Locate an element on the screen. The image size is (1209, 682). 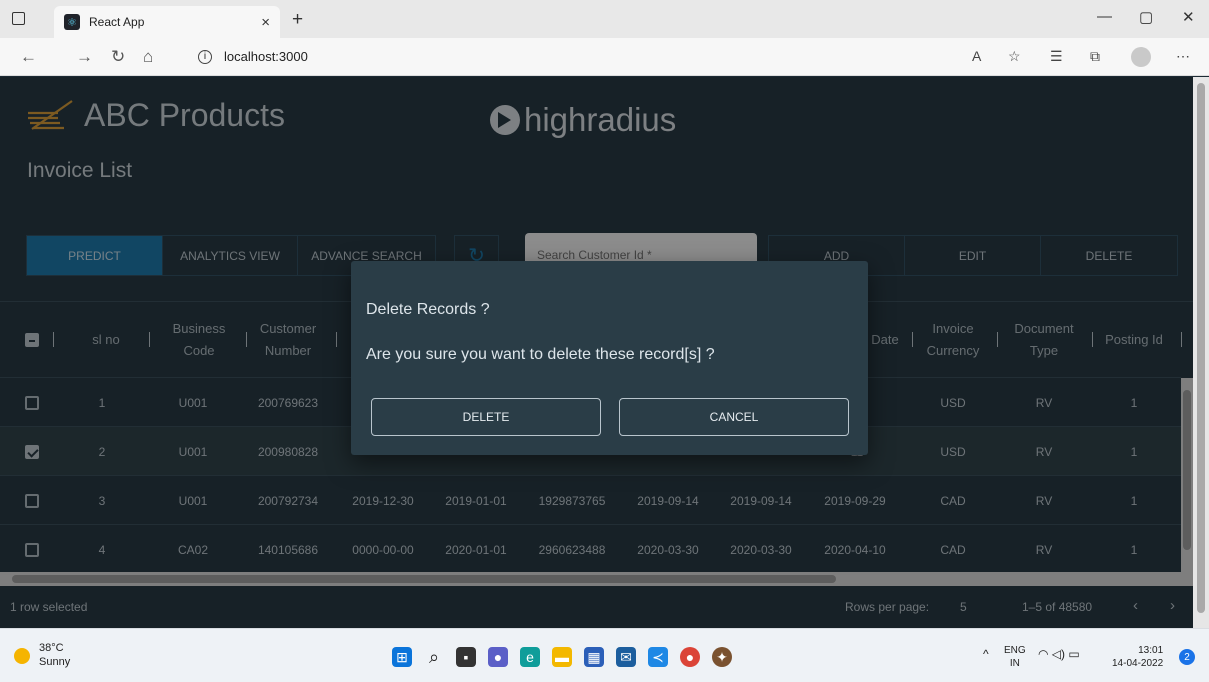
url-text: localhost:3000 is located at coordinates (266, 56).